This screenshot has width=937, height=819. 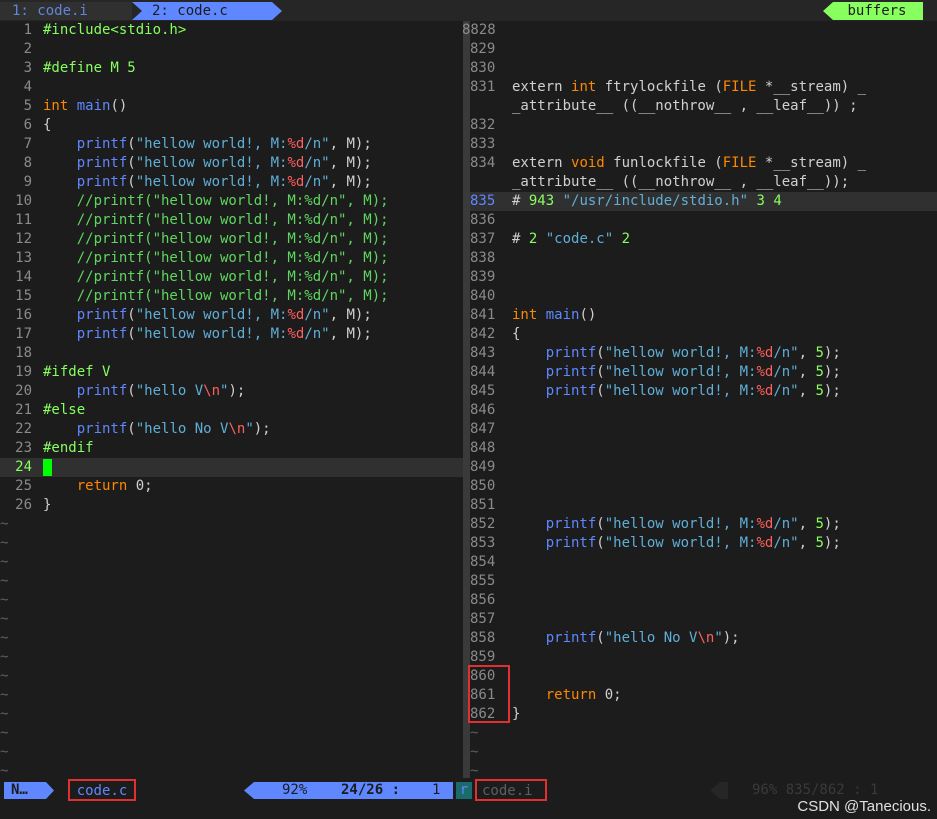 I want to click on code-line: 837 # 2 "code.c" 2, so click(x=703, y=239).